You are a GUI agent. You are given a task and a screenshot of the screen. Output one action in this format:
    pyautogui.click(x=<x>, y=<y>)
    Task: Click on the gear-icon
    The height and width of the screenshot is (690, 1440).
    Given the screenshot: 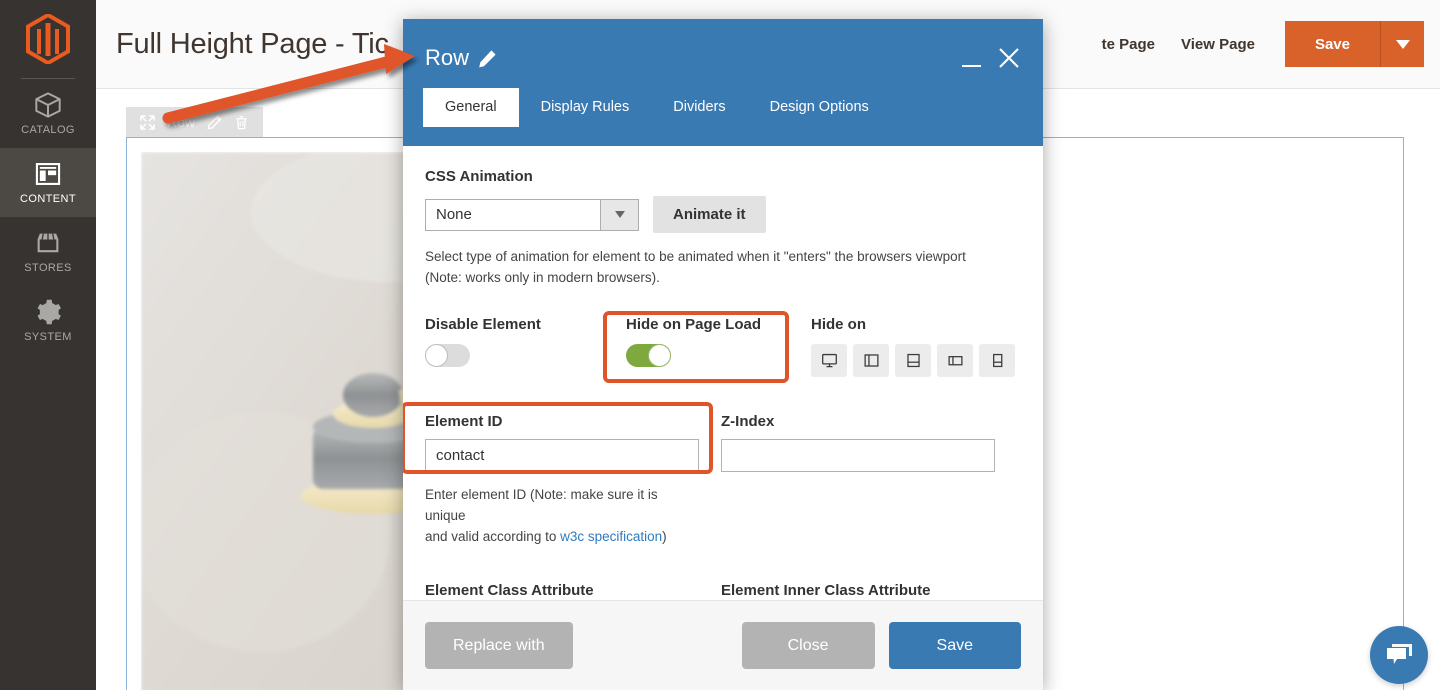 What is the action you would take?
    pyautogui.click(x=49, y=312)
    